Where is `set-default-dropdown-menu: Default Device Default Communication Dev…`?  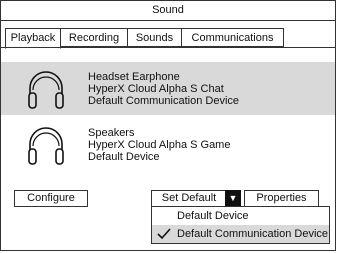
set-default-dropdown-menu: Default Device Default Communication Dev… is located at coordinates (240, 225).